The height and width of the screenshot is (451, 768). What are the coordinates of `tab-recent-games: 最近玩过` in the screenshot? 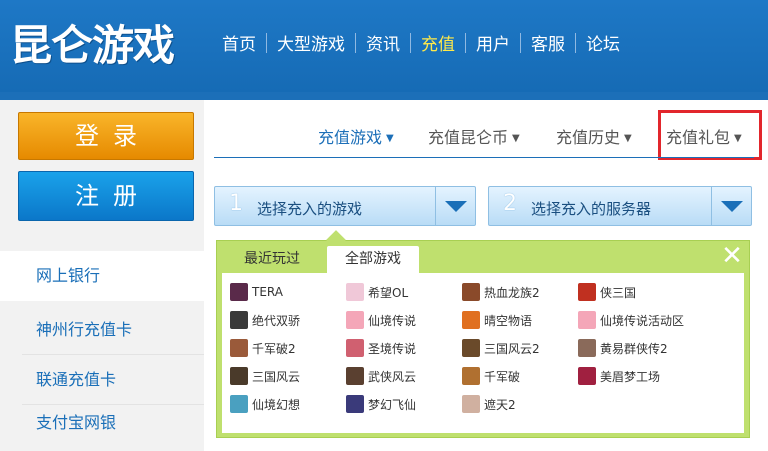 It's located at (272, 259).